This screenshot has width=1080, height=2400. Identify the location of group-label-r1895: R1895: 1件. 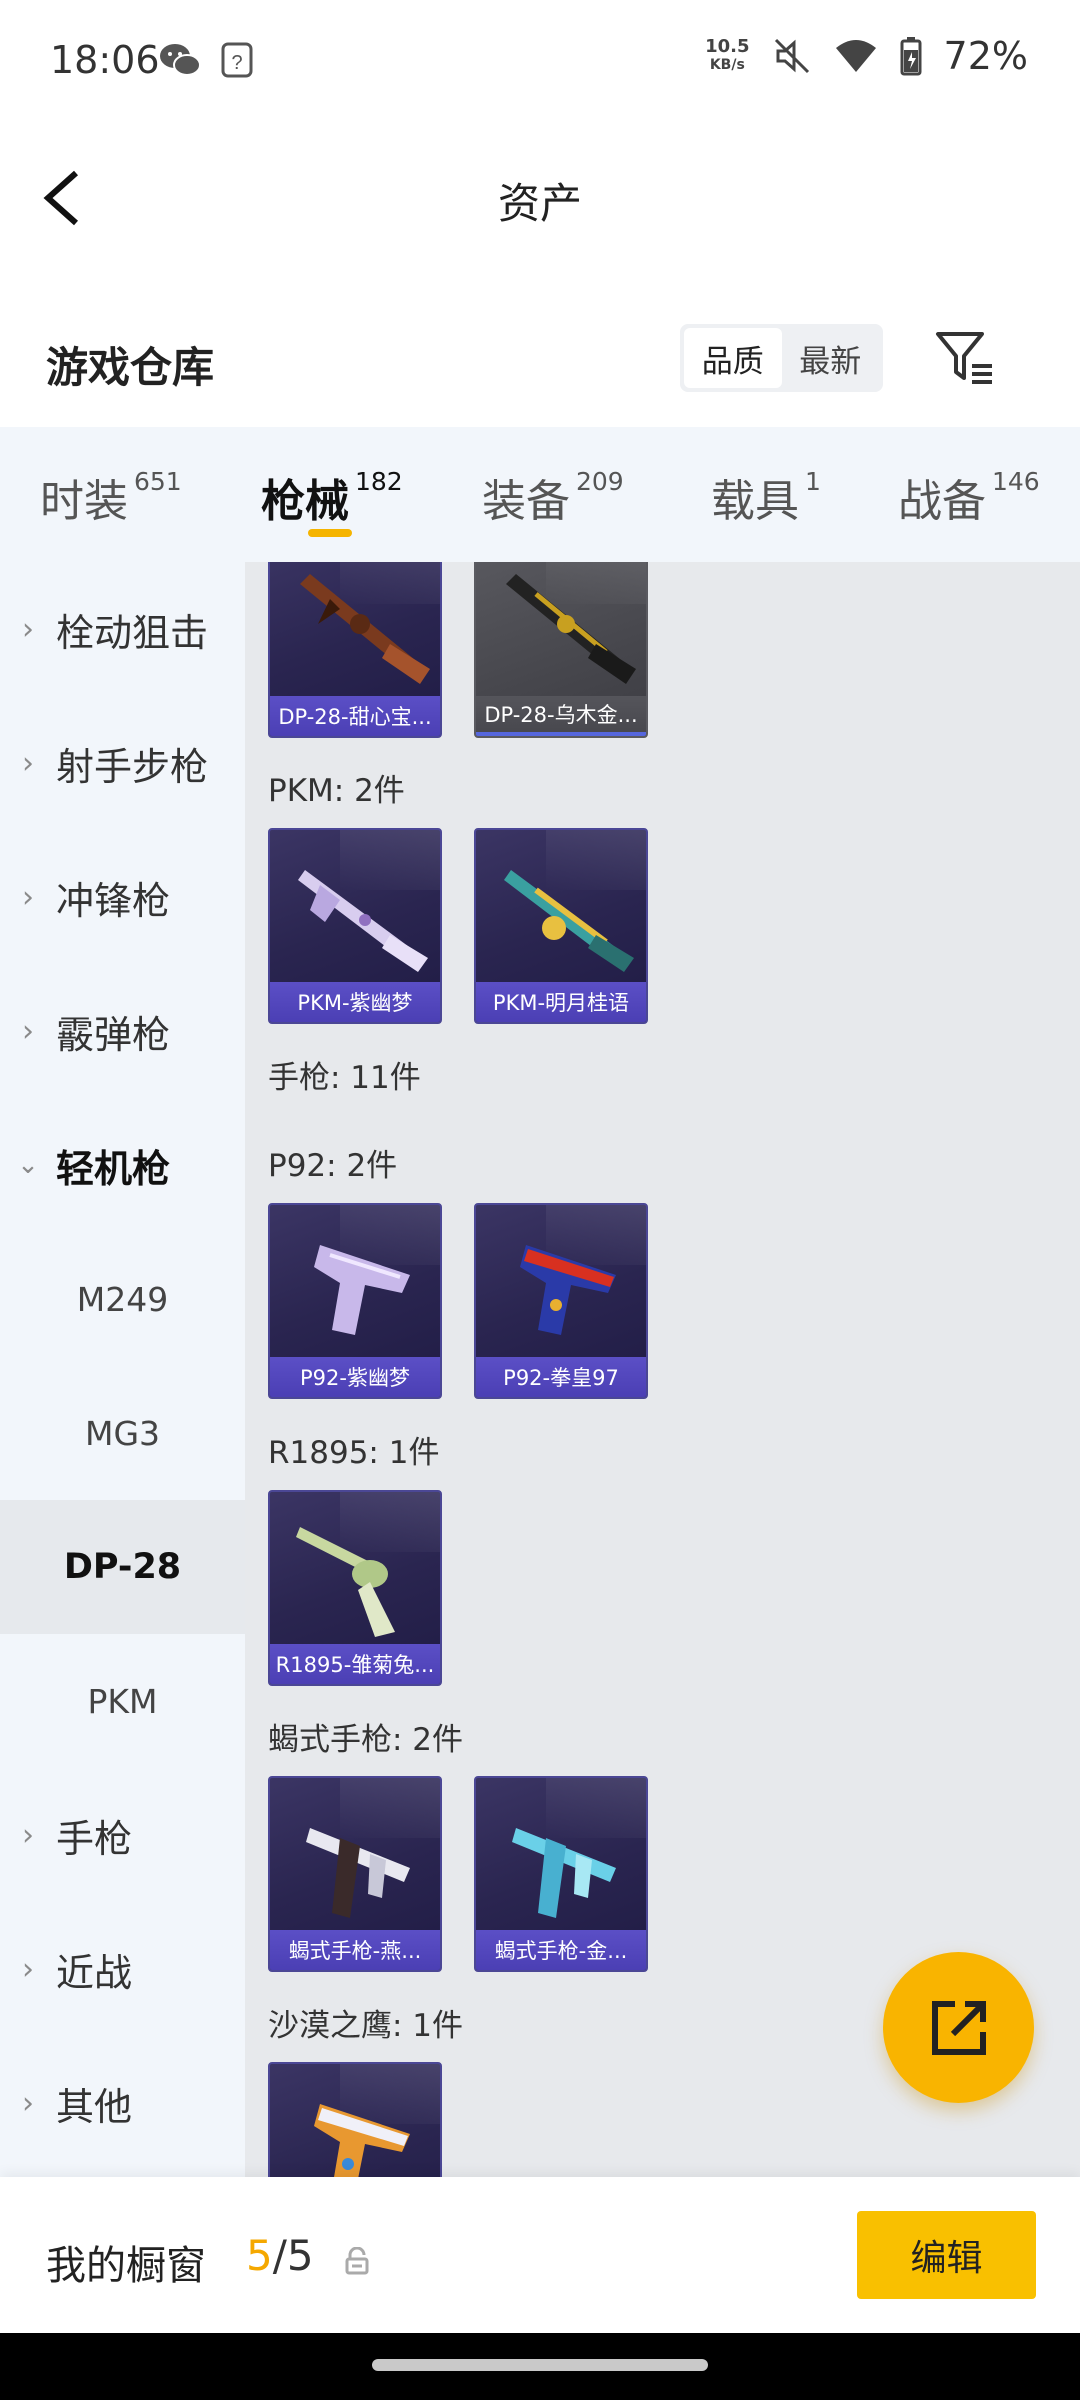
(354, 1453).